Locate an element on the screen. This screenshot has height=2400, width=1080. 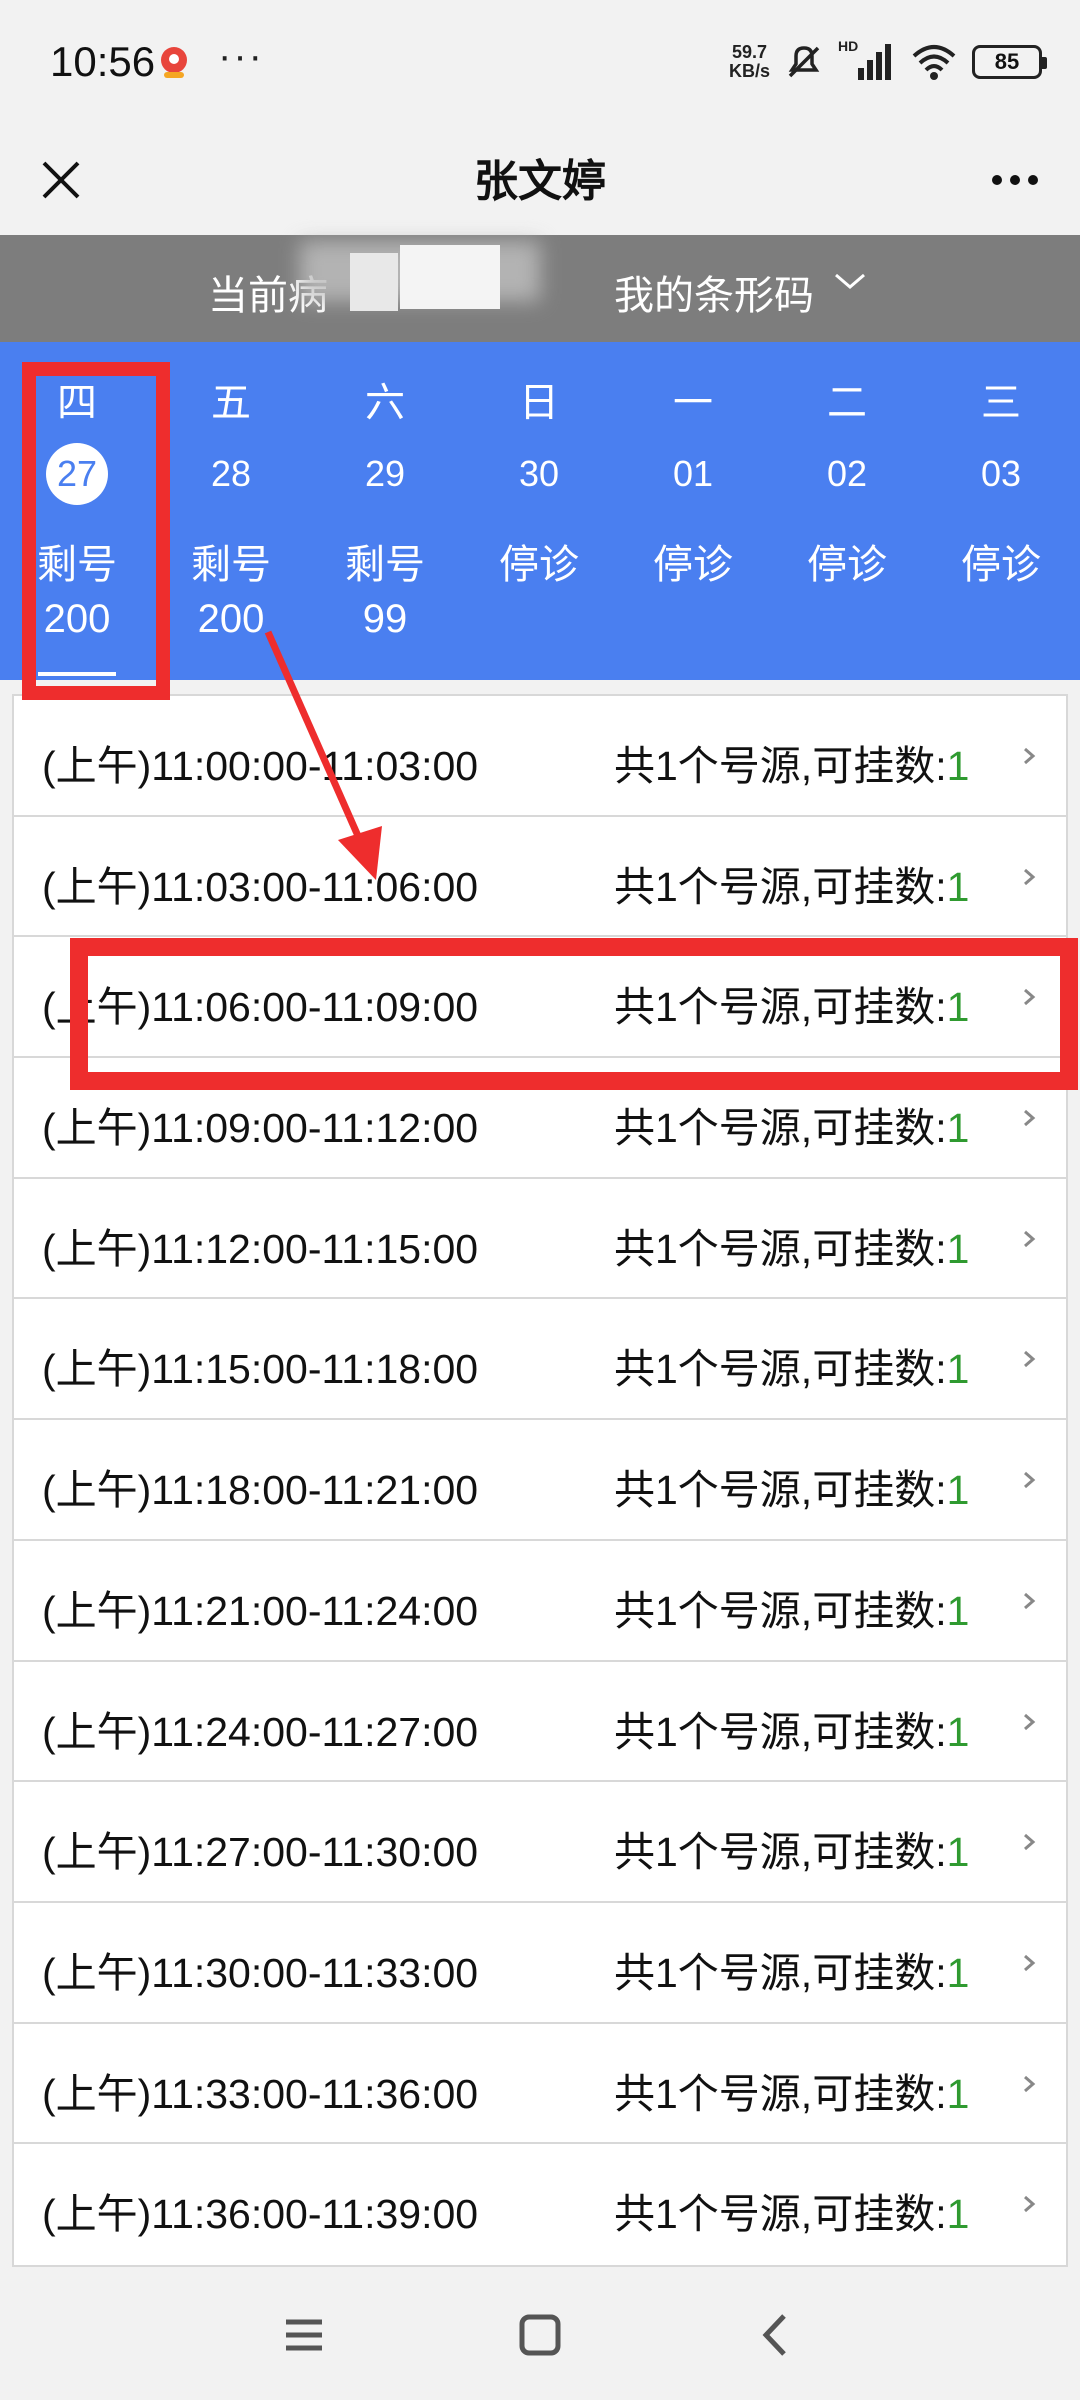
menu-icon is located at coordinates (304, 2335).